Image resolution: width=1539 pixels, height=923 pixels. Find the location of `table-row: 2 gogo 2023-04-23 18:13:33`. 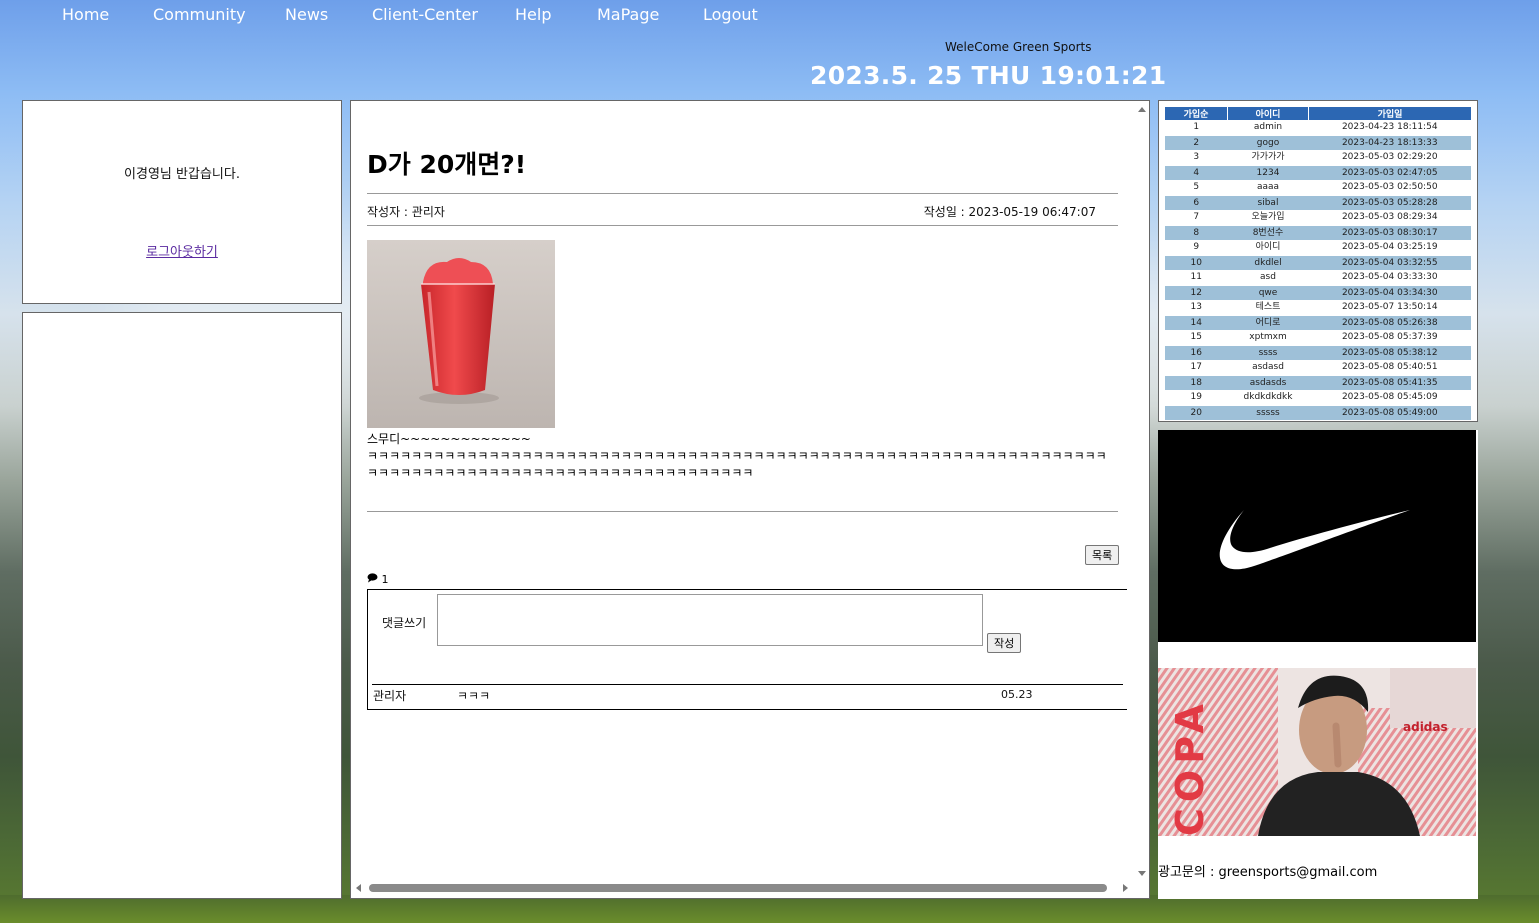

table-row: 2 gogo 2023-04-23 18:13:33 is located at coordinates (1318, 142).